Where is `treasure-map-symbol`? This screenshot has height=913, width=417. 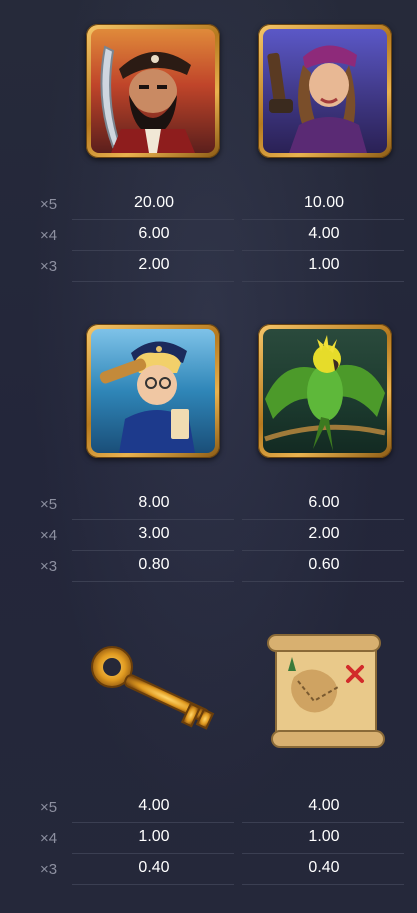 treasure-map-symbol is located at coordinates (325, 694).